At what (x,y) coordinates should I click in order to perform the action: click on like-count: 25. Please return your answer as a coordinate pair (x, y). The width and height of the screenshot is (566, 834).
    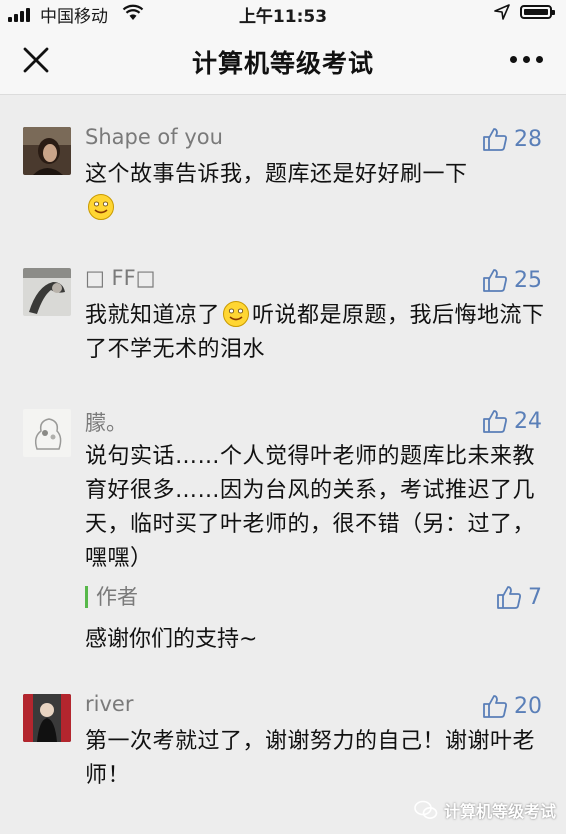
    Looking at the image, I should click on (528, 280).